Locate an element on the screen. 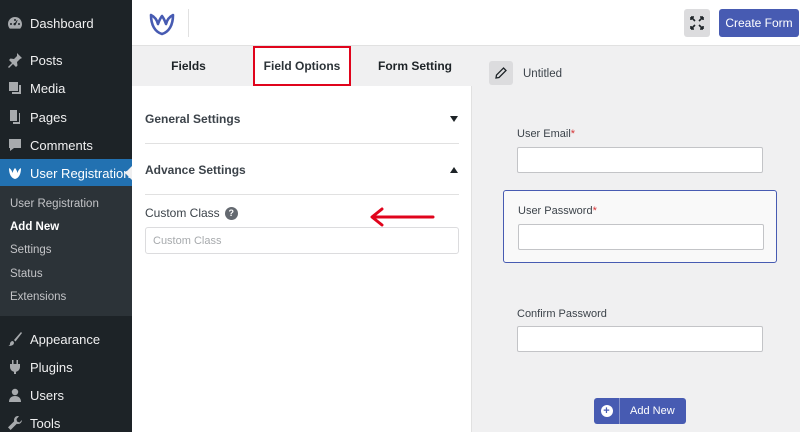 This screenshot has height=432, width=800. field-label: User Password* is located at coordinates (557, 211).